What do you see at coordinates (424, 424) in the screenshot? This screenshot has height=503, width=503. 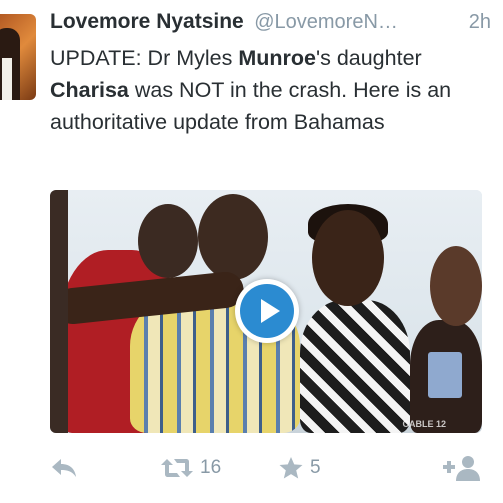 I see `channel-watermark: CABLE 12` at bounding box center [424, 424].